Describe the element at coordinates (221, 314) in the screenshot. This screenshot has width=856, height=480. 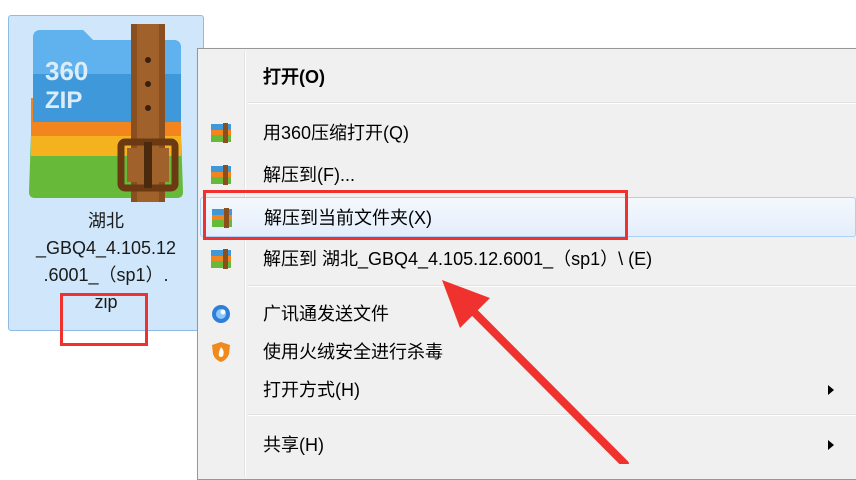
I see `guangxuntong-icon` at that location.